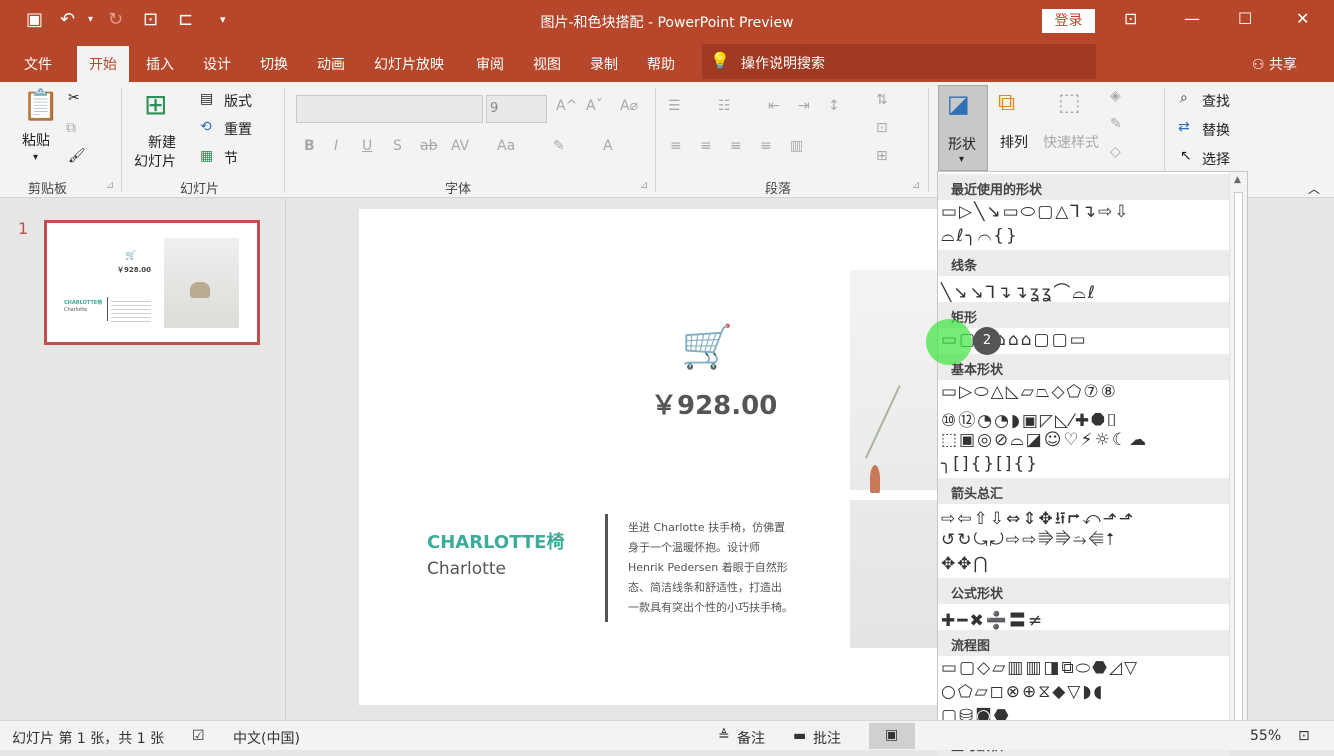 The image size is (1334, 756). I want to click on shape-outline-icon: ✎, so click(1116, 124).